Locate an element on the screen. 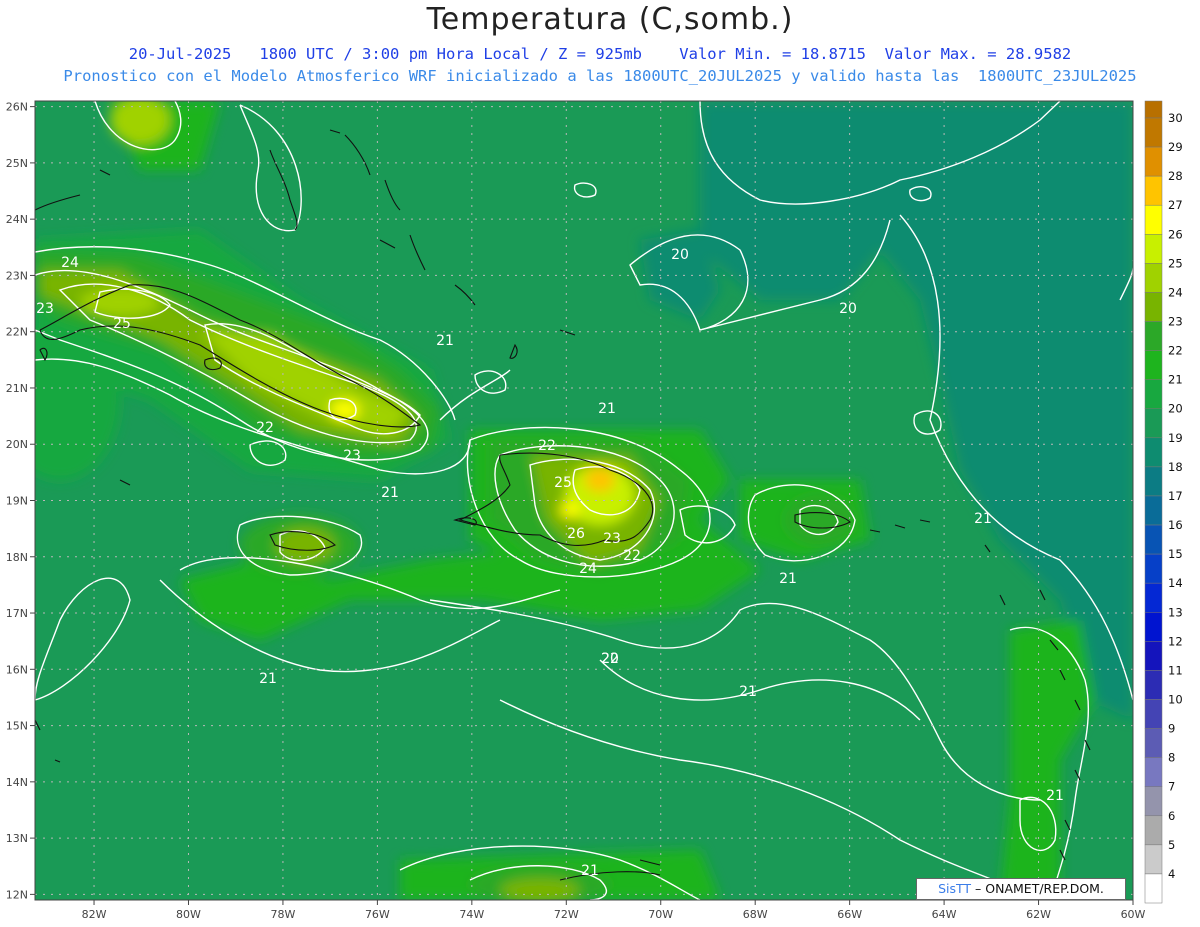  colorbar-label: 19 is located at coordinates (1175, 438).